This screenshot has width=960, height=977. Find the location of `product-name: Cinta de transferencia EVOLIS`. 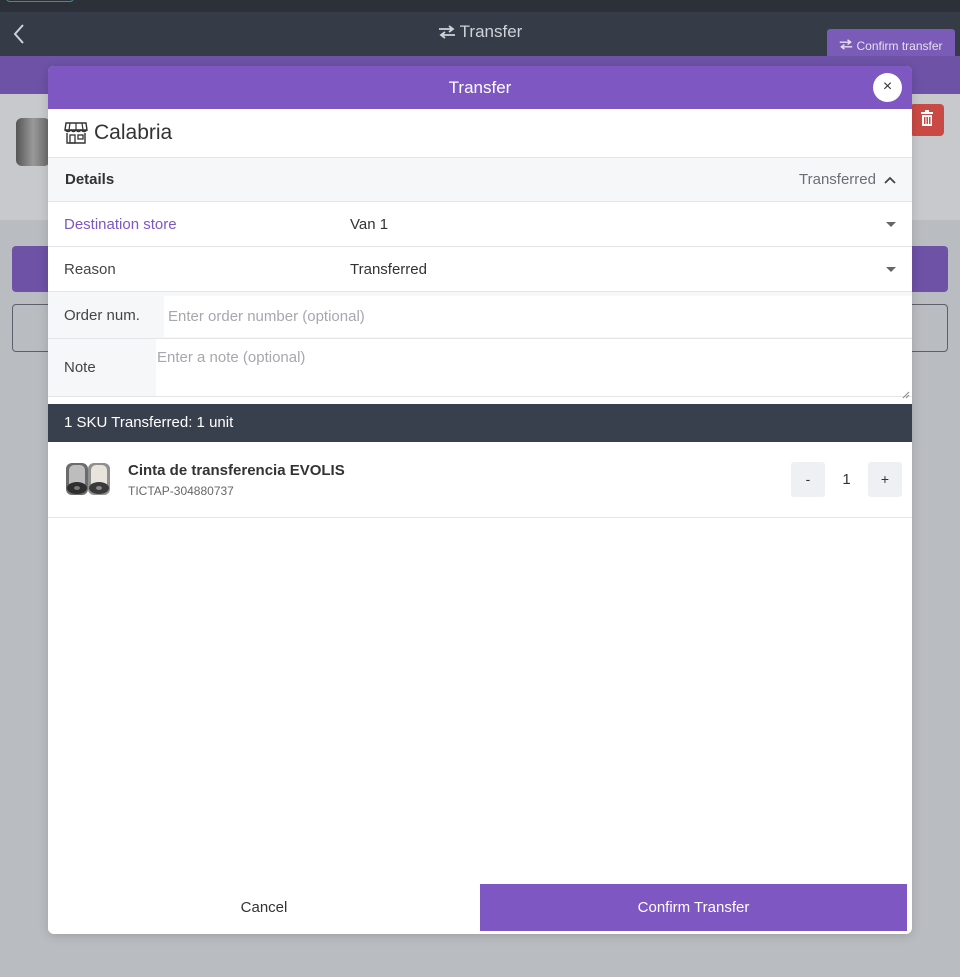

product-name: Cinta de transferencia EVOLIS is located at coordinates (236, 470).